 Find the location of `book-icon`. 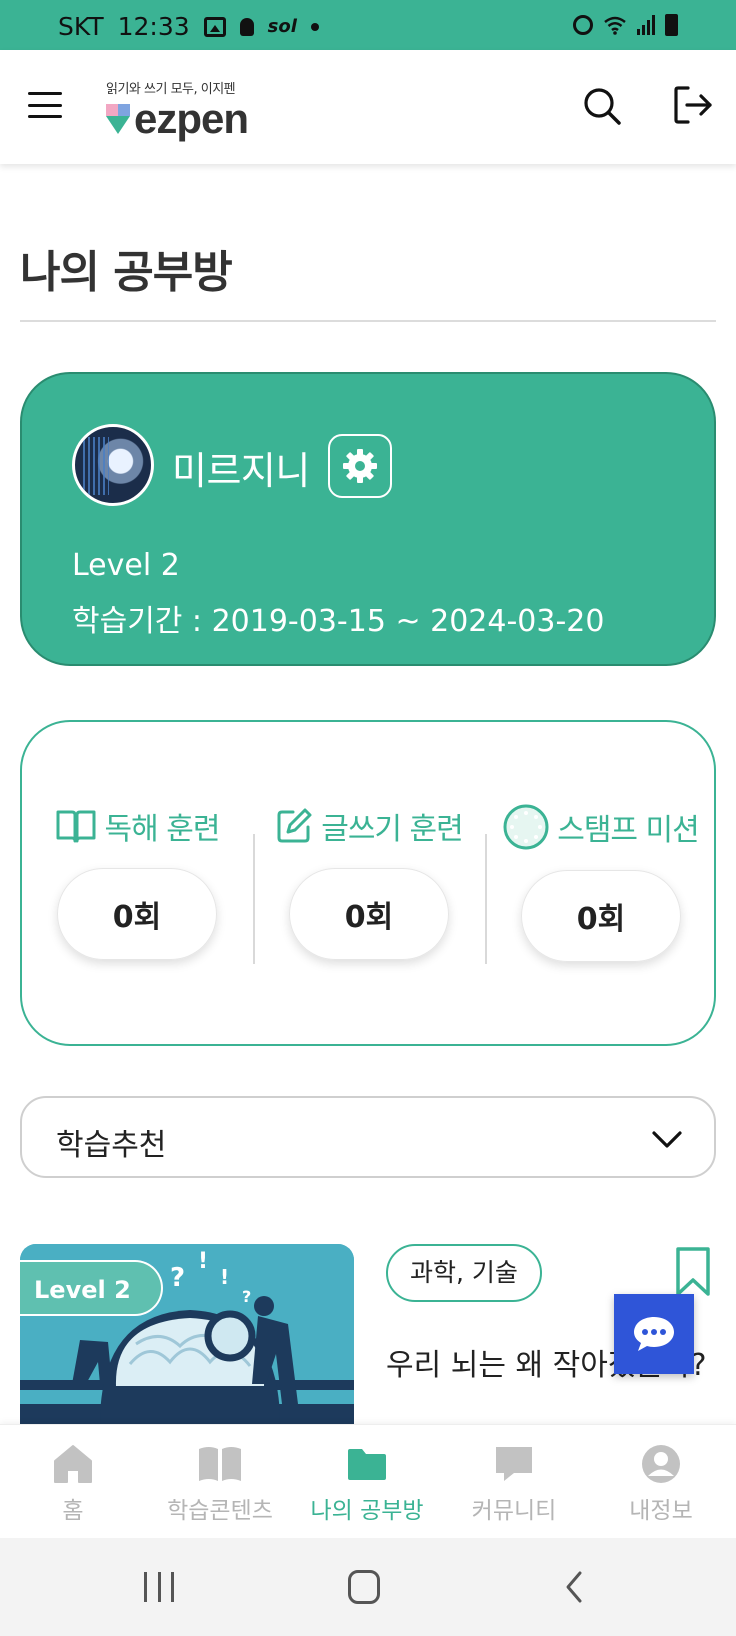

book-icon is located at coordinates (76, 826).